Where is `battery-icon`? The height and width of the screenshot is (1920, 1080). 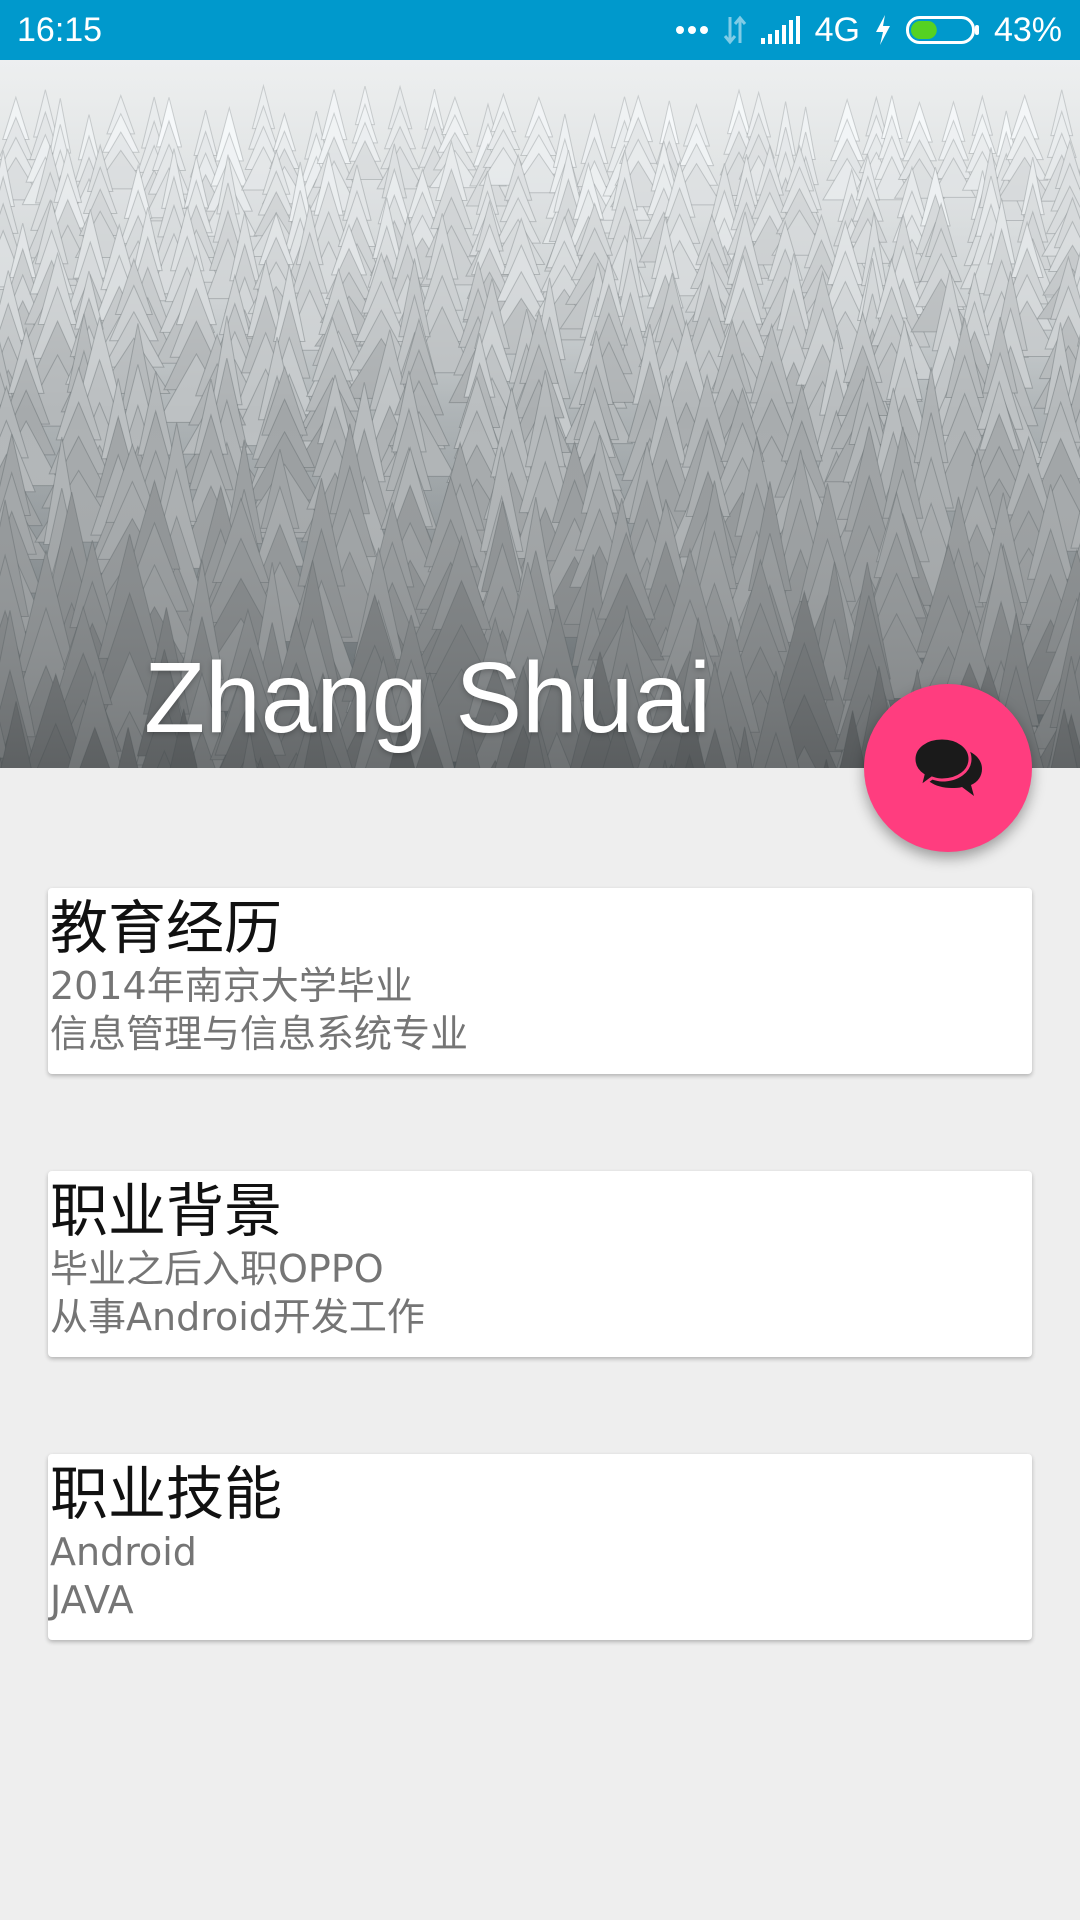
battery-icon is located at coordinates (942, 30).